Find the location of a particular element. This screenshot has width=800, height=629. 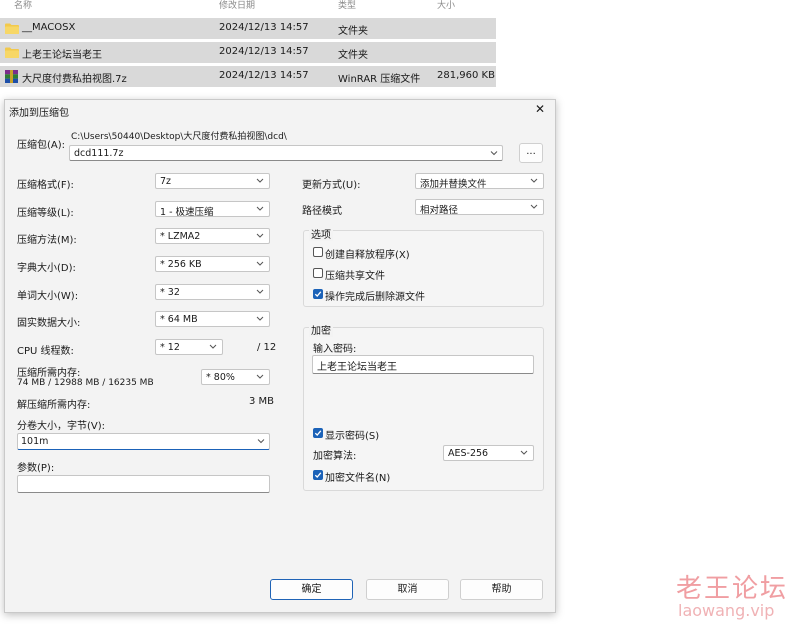

path-mode-select: 相对路径 is located at coordinates (479, 207).